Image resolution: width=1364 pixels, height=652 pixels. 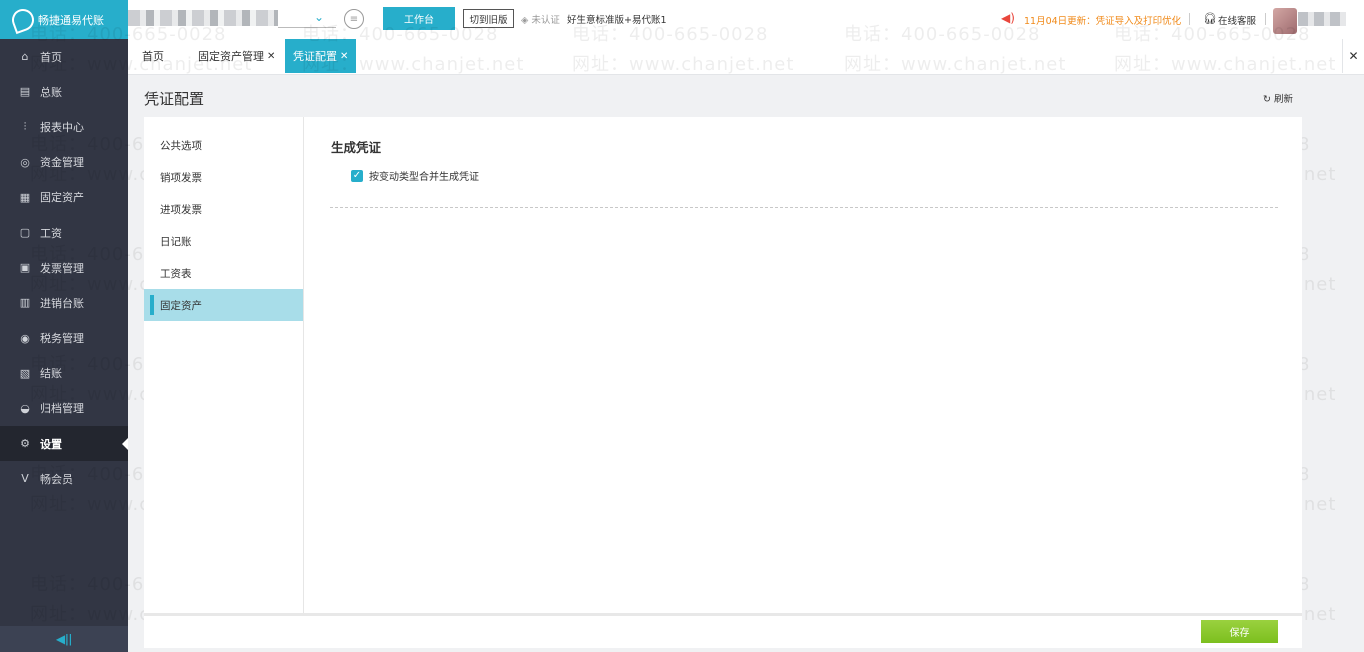 I want to click on page-title: 凭证配置, so click(x=174, y=99).